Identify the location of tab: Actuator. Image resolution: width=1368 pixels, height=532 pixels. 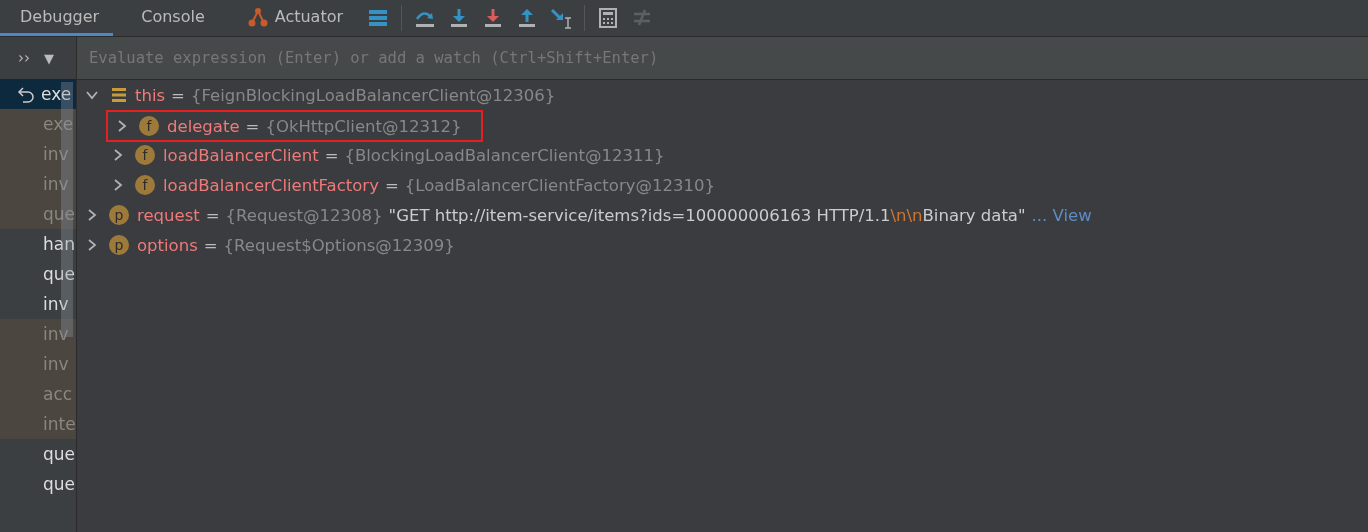
(292, 18).